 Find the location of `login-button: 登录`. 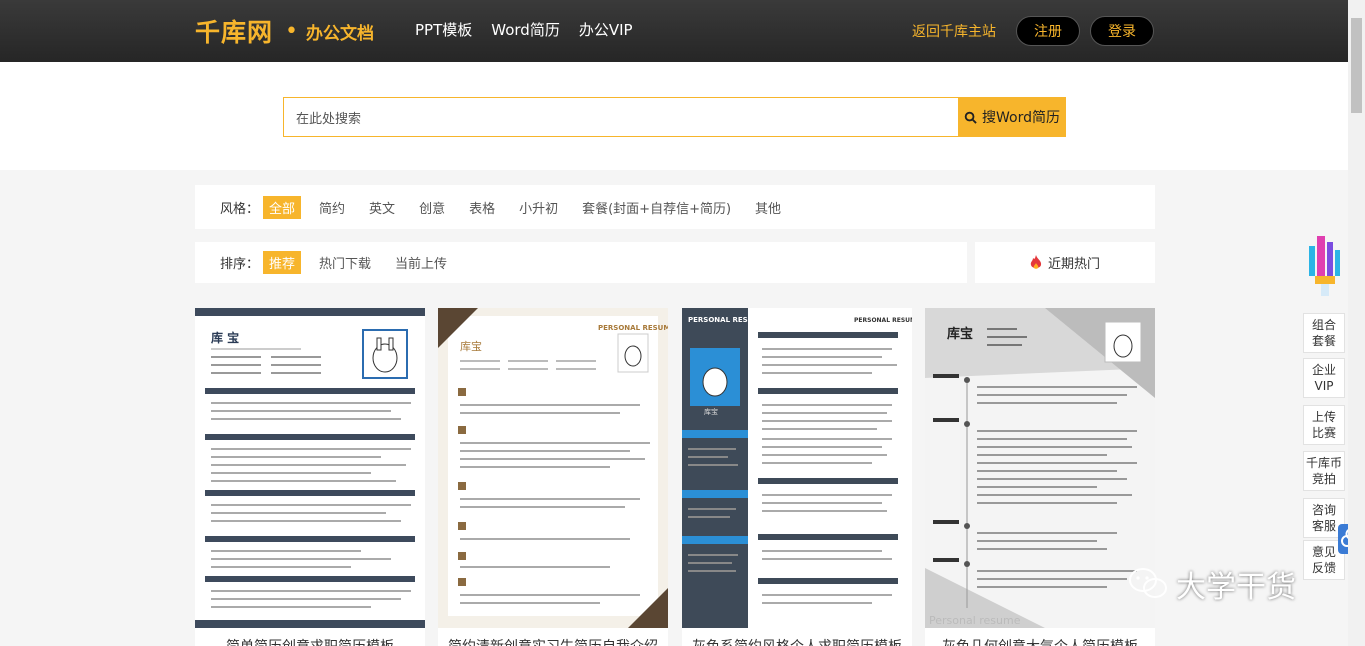

login-button: 登录 is located at coordinates (1122, 31).